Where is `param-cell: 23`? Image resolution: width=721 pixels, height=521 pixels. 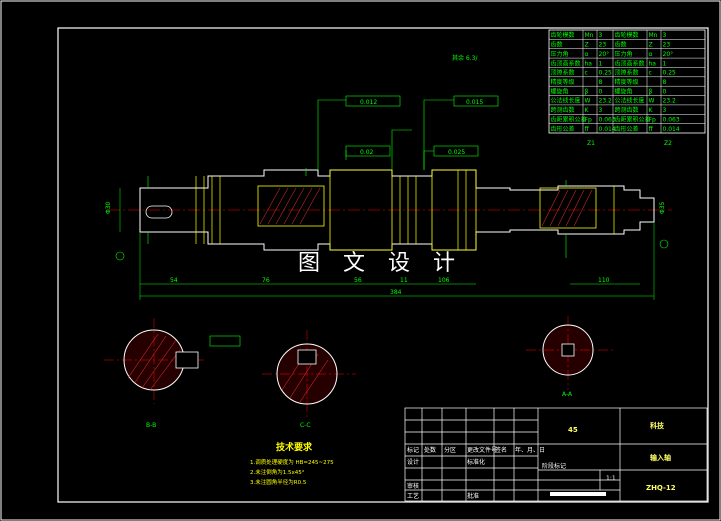
param-cell: 23 is located at coordinates (603, 45).